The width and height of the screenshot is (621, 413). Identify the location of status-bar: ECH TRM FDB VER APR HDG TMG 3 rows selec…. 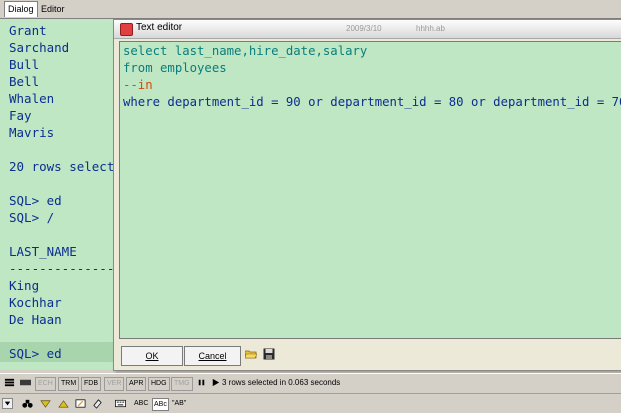
(310, 382).